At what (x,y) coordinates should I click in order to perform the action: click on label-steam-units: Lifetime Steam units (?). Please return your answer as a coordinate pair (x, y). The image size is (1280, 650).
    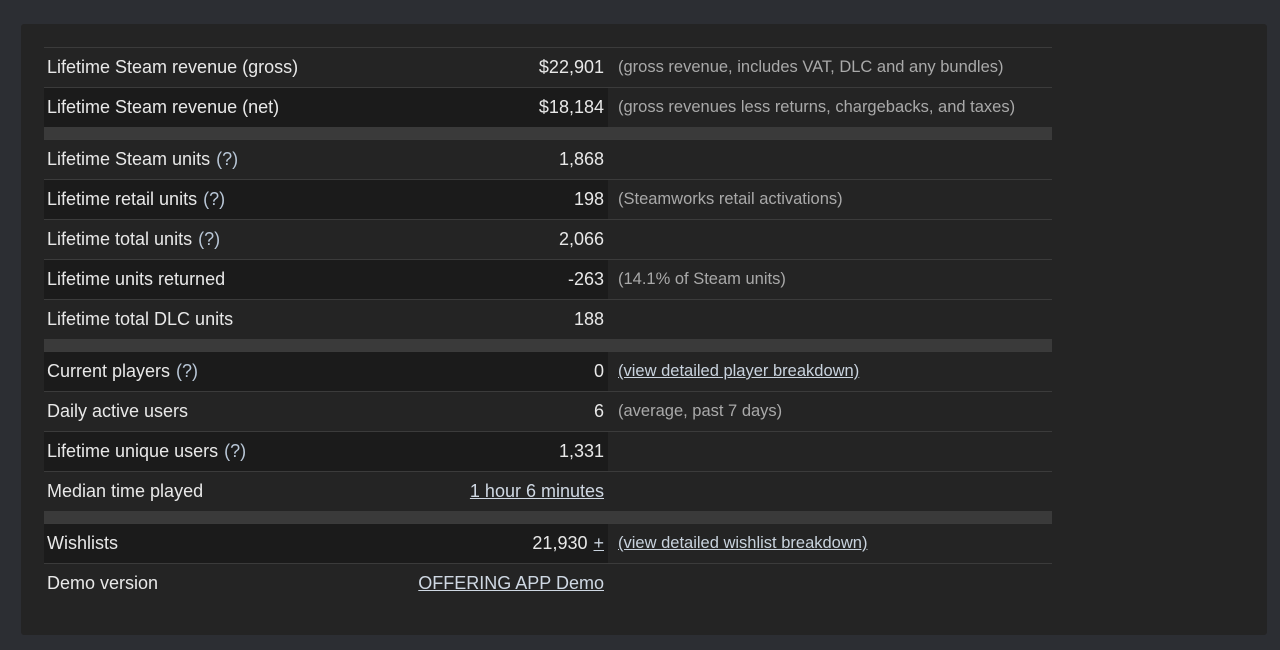
    Looking at the image, I should click on (219, 159).